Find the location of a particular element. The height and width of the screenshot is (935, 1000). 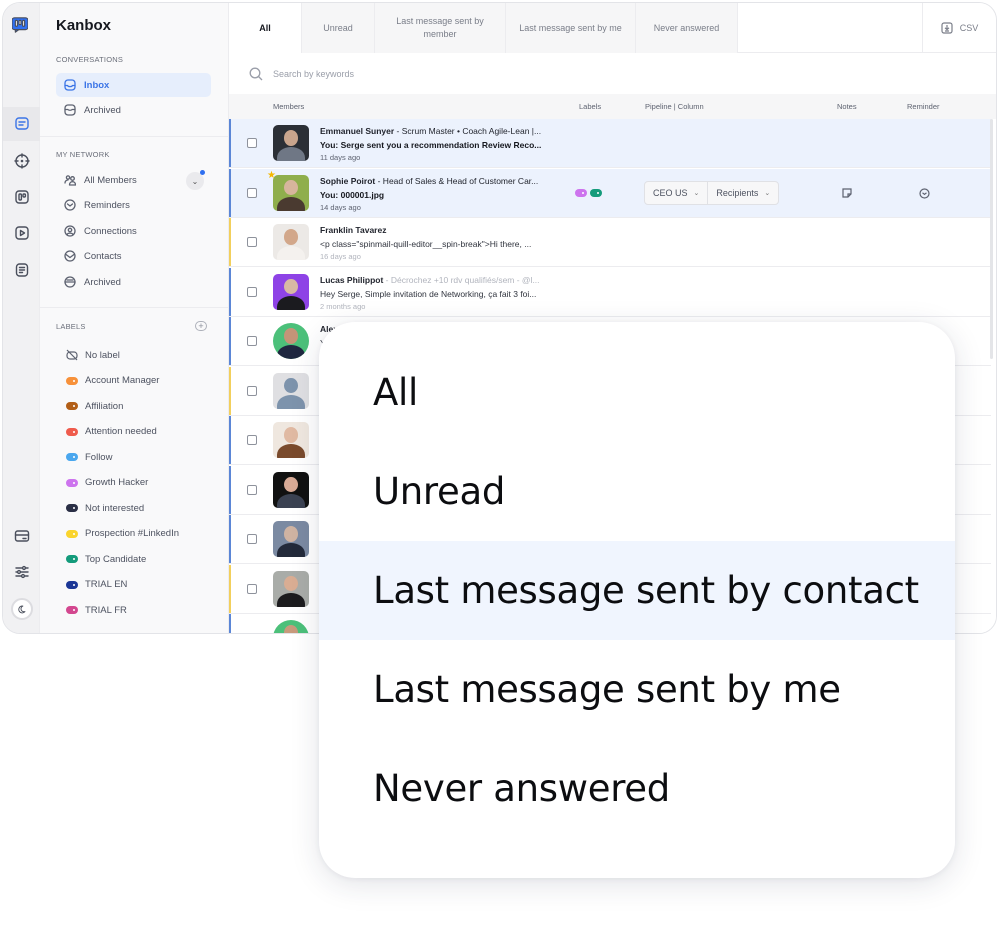

plus-icon: + is located at coordinates (201, 326).